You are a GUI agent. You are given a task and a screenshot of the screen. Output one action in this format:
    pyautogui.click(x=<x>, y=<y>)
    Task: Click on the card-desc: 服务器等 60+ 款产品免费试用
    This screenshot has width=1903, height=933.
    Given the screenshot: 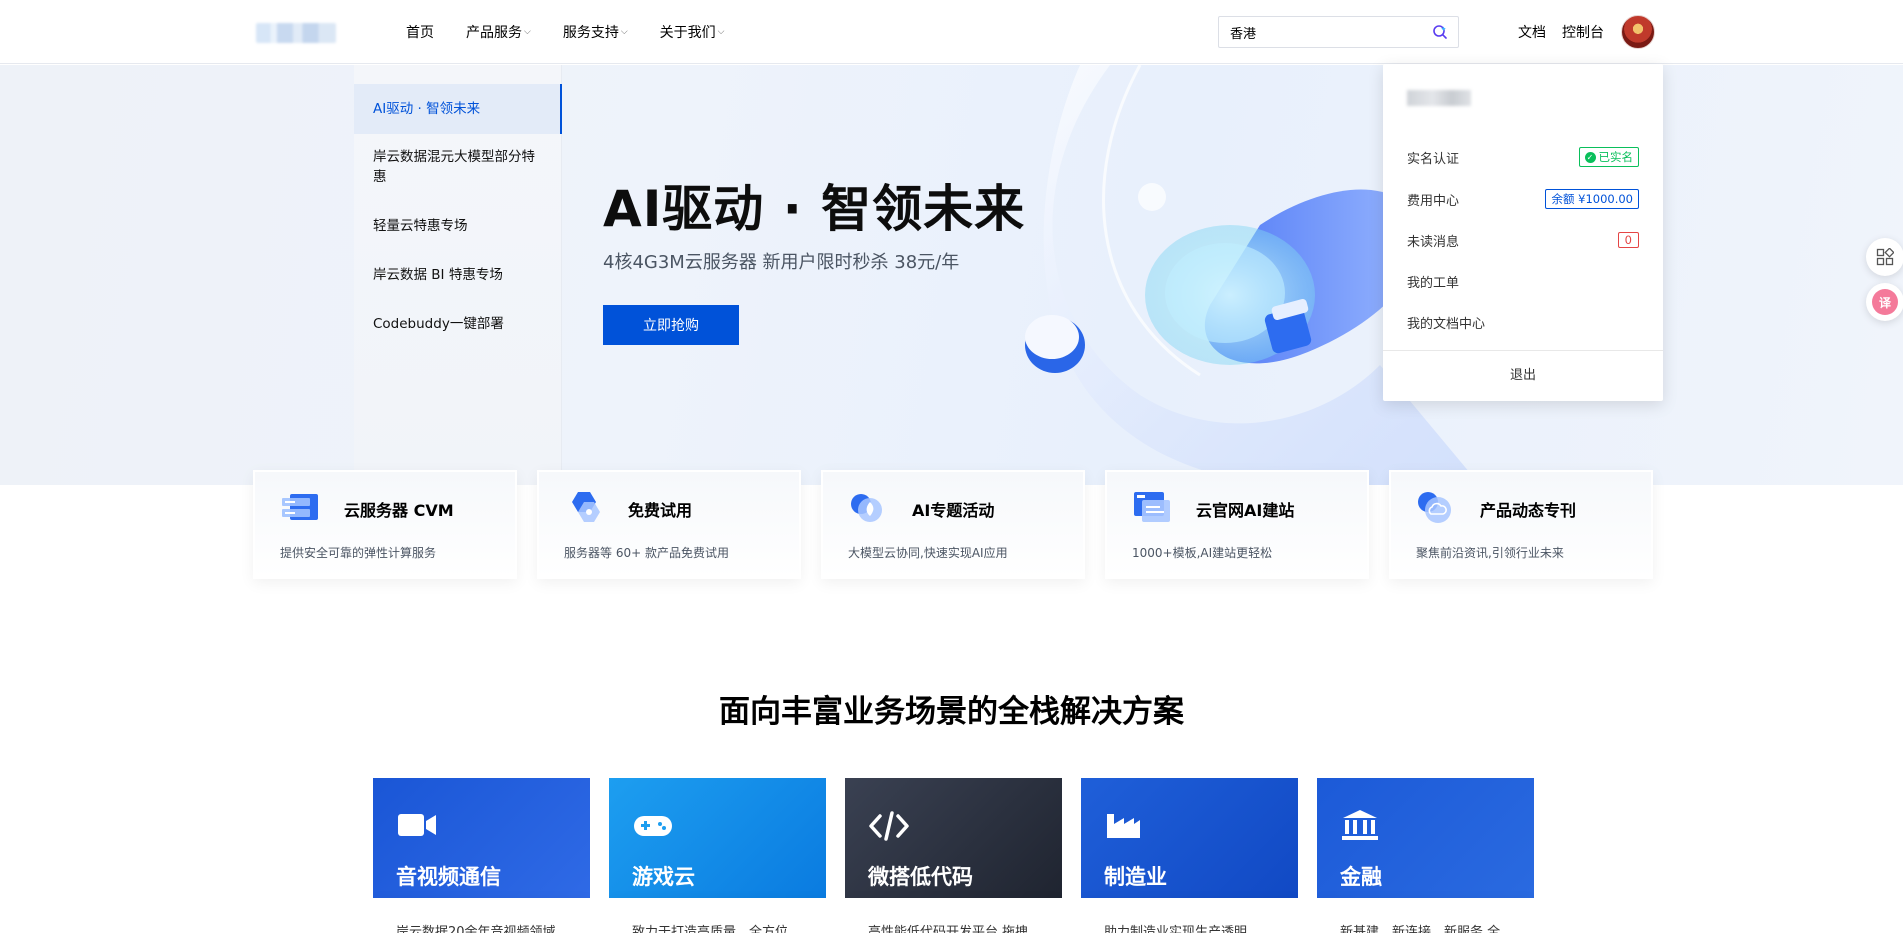 What is the action you would take?
    pyautogui.click(x=646, y=553)
    